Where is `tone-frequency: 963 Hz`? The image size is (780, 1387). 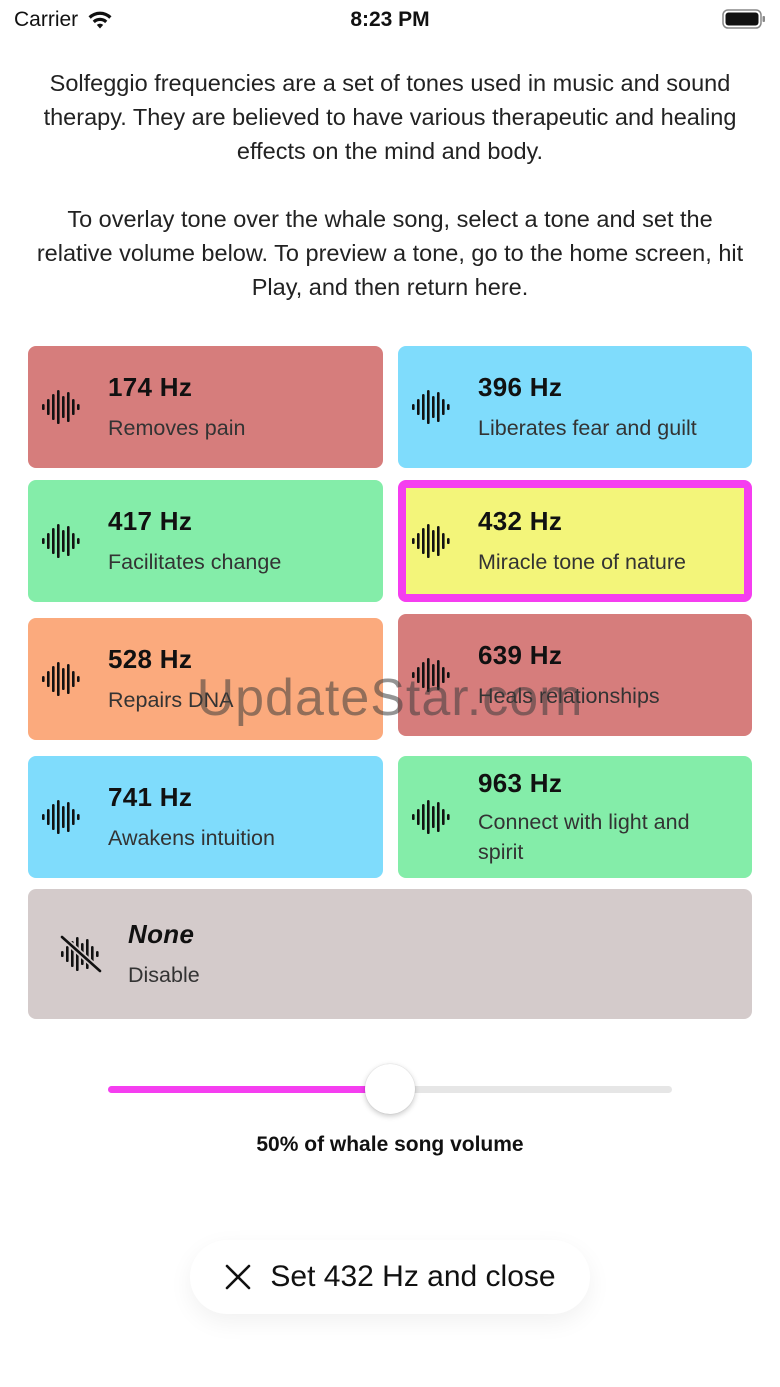 tone-frequency: 963 Hz is located at coordinates (520, 783).